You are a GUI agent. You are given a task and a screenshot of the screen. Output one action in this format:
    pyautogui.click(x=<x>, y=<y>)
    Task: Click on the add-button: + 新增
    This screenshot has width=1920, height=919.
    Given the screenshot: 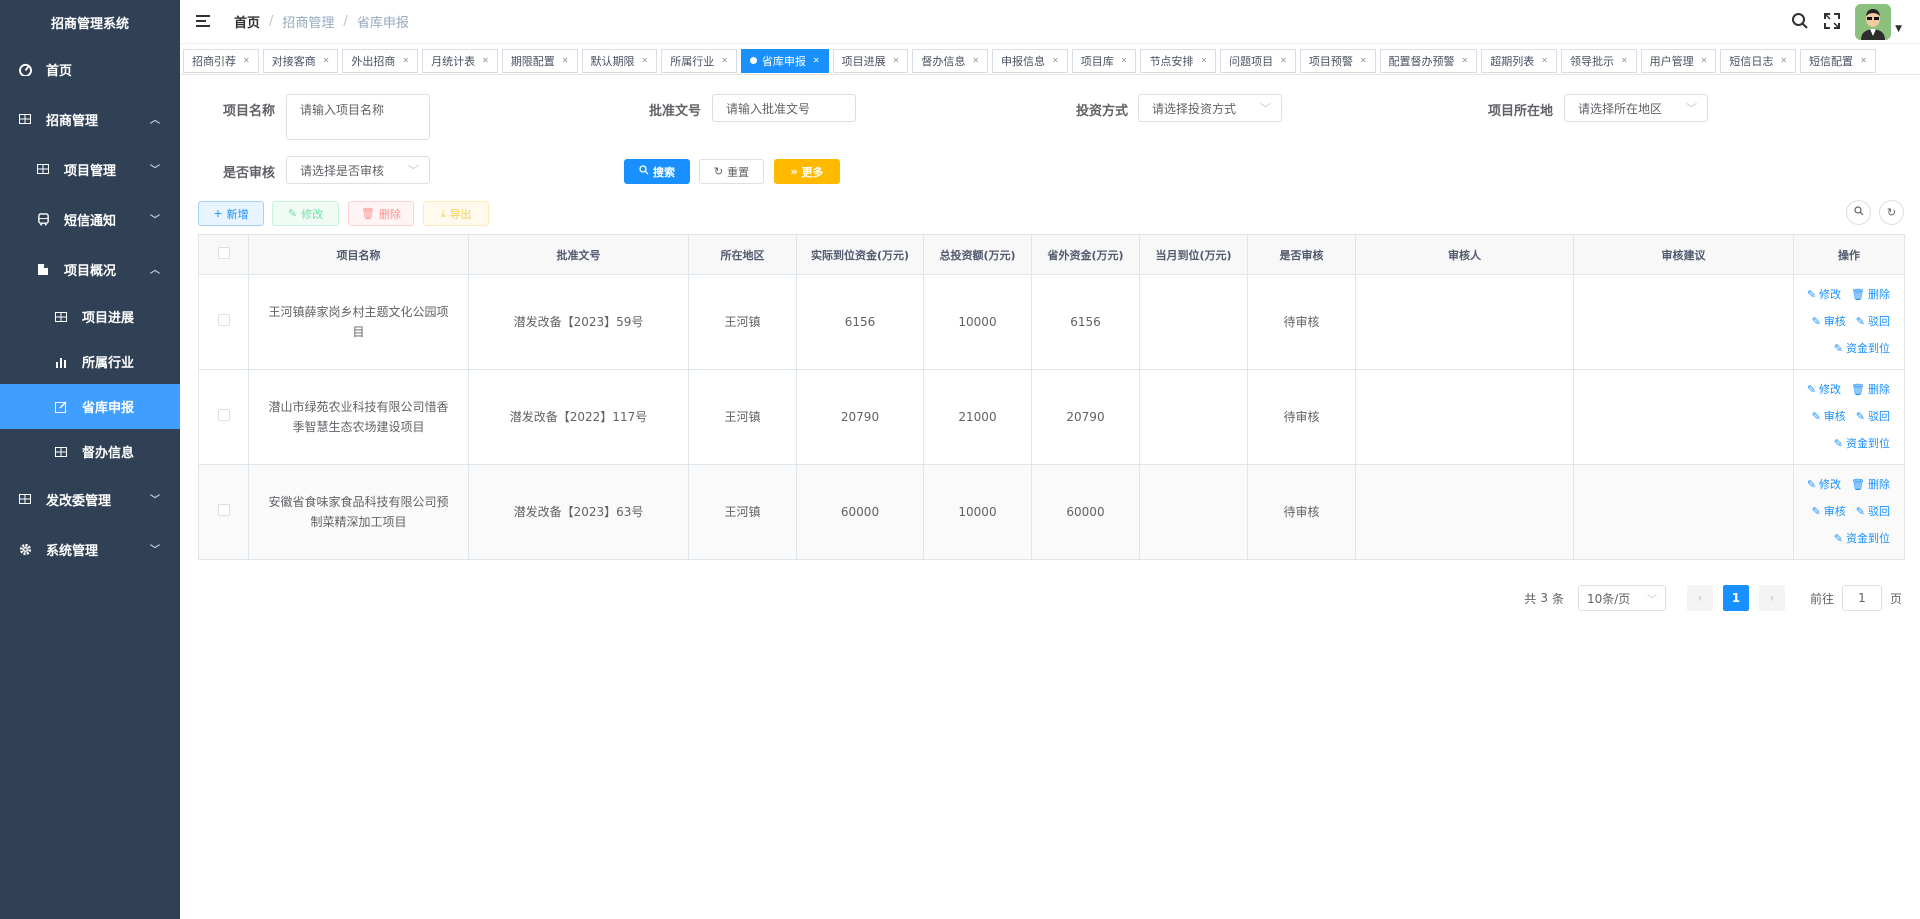 What is the action you would take?
    pyautogui.click(x=231, y=213)
    